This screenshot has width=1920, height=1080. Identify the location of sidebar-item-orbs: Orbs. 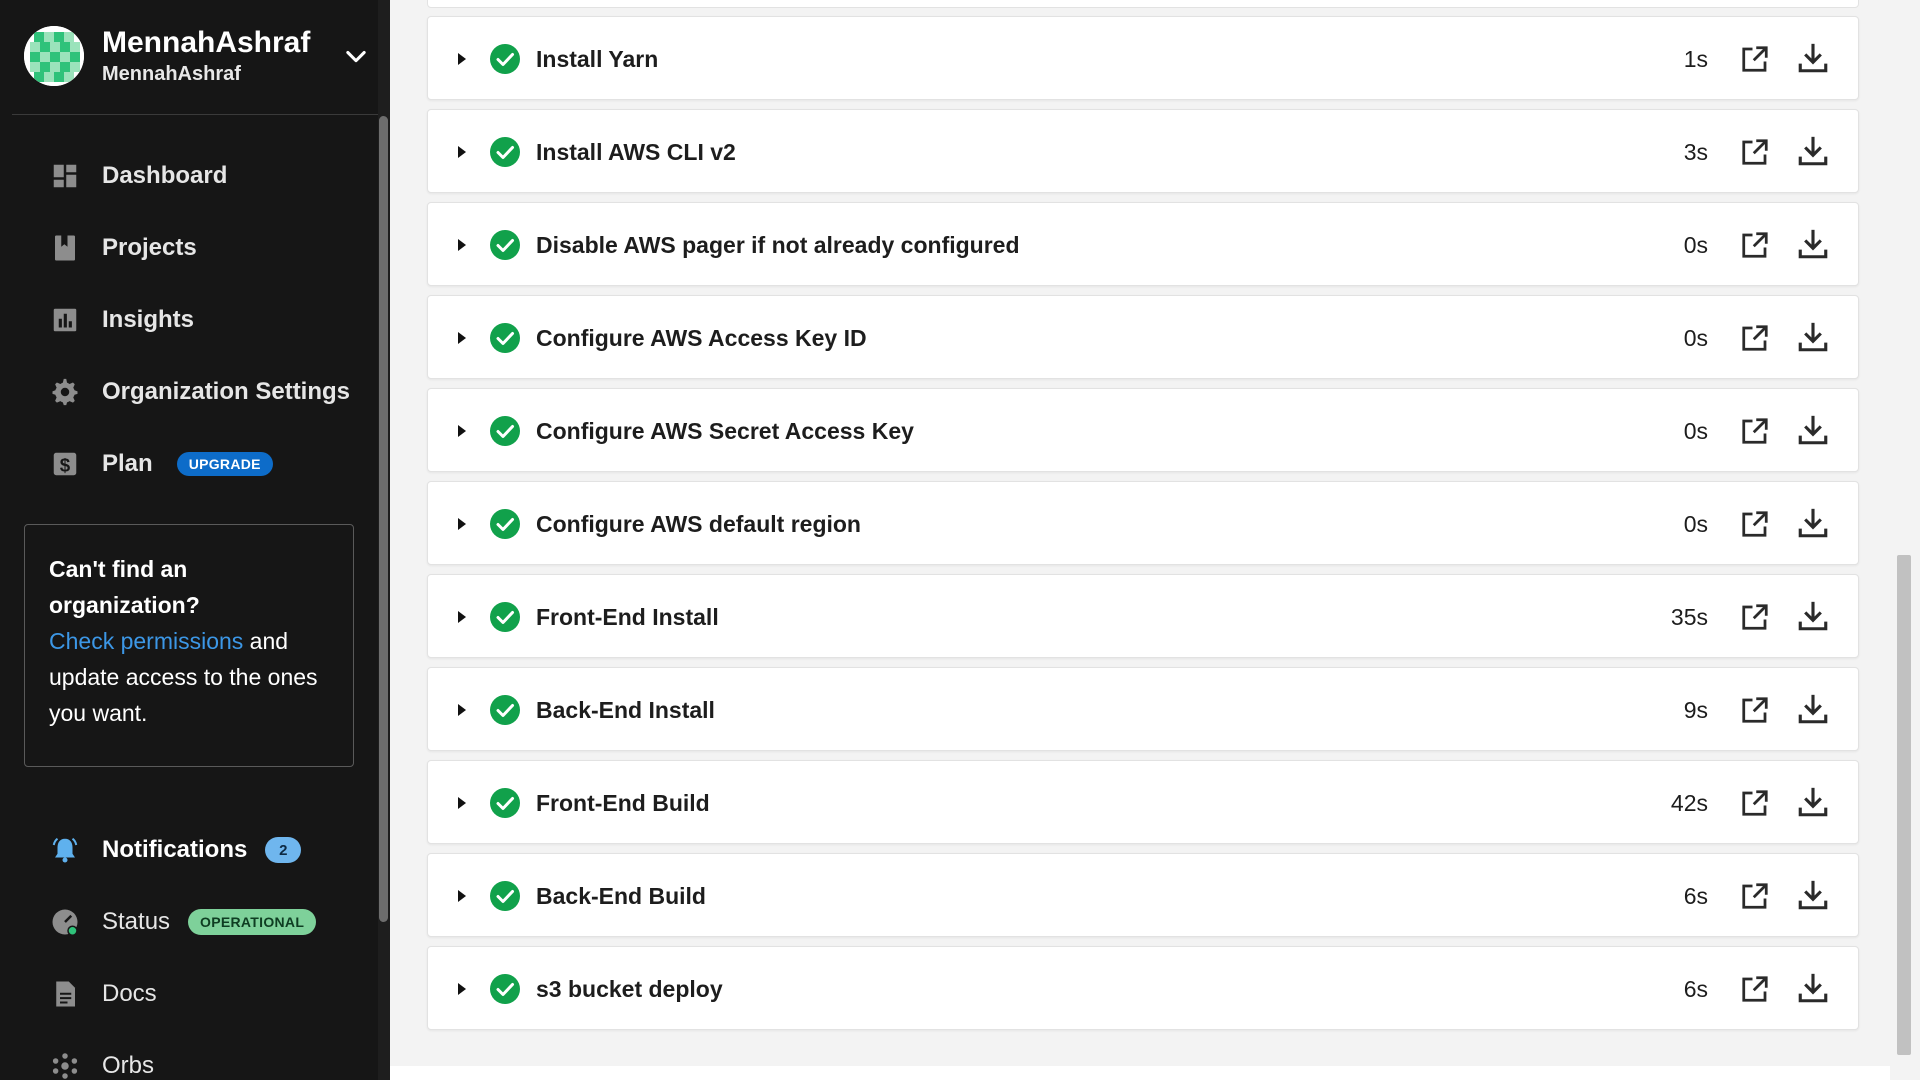
(189, 1055).